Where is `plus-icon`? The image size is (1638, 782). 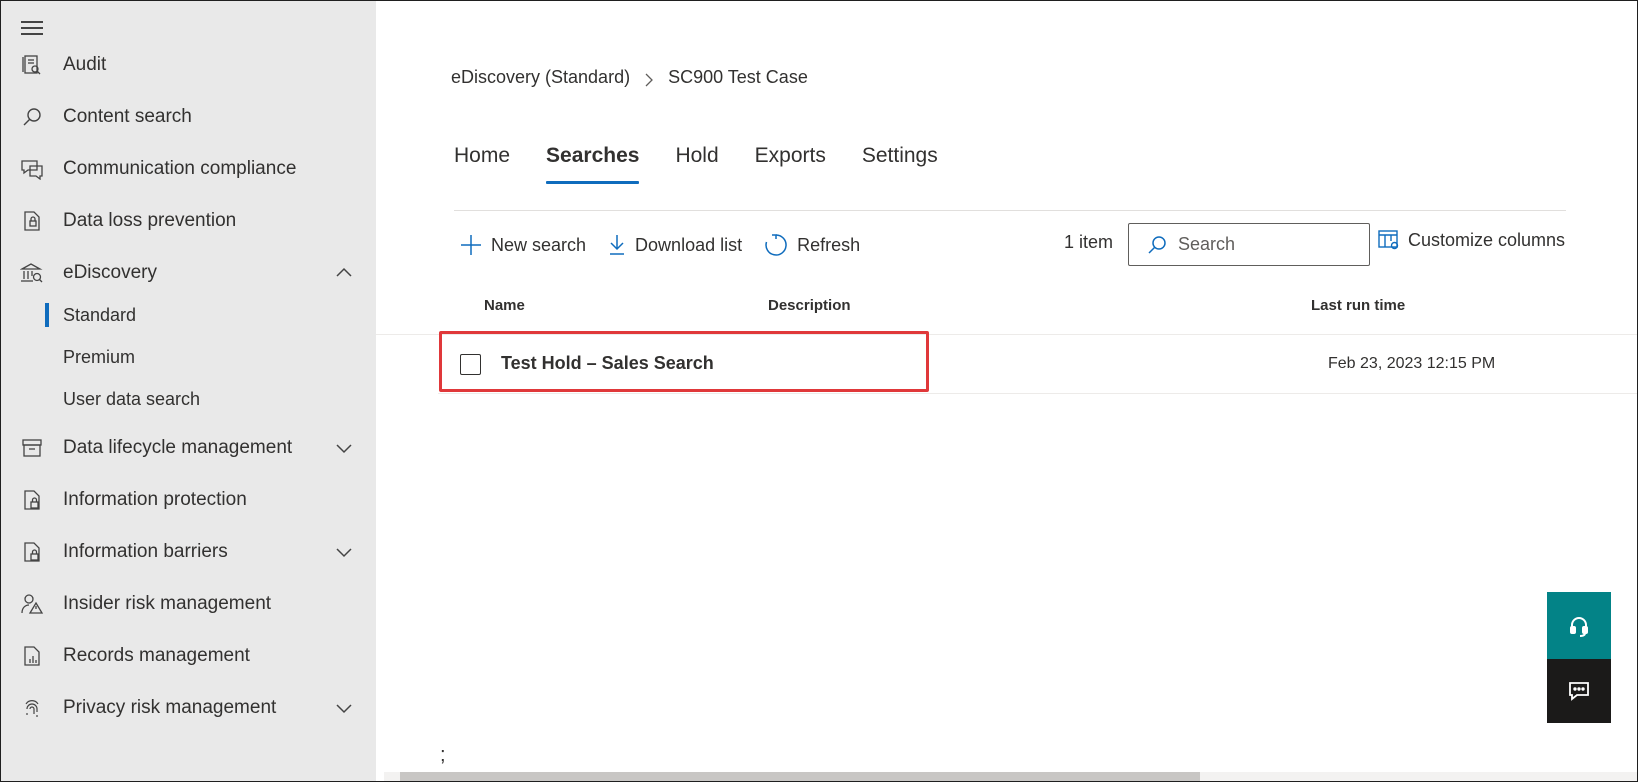 plus-icon is located at coordinates (471, 245).